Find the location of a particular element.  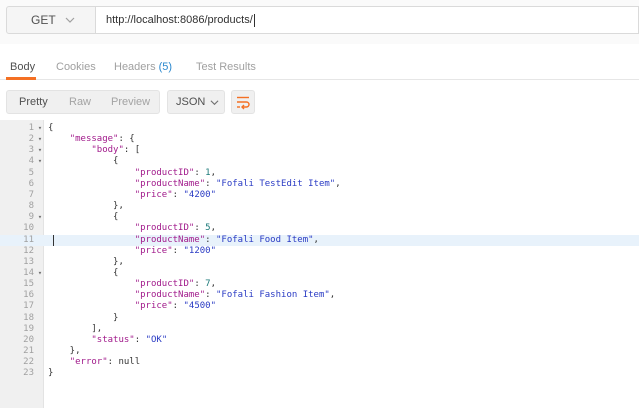

line-number: 22 is located at coordinates (28, 362).